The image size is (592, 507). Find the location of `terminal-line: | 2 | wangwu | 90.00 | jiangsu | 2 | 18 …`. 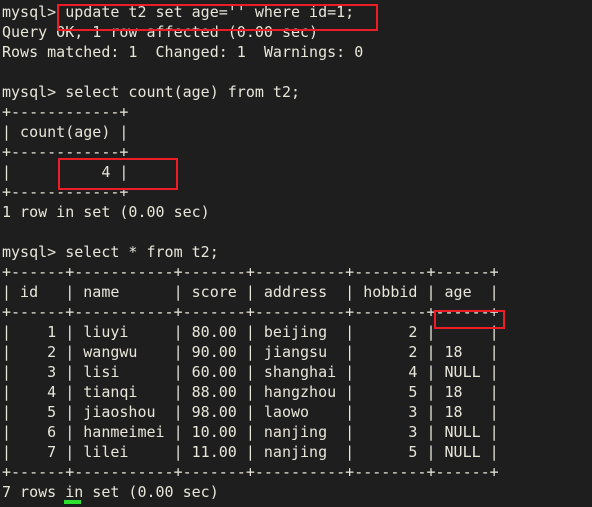

terminal-line: | 2 | wangwu | 90.00 | jiangsu | 2 | 18 … is located at coordinates (250, 352).